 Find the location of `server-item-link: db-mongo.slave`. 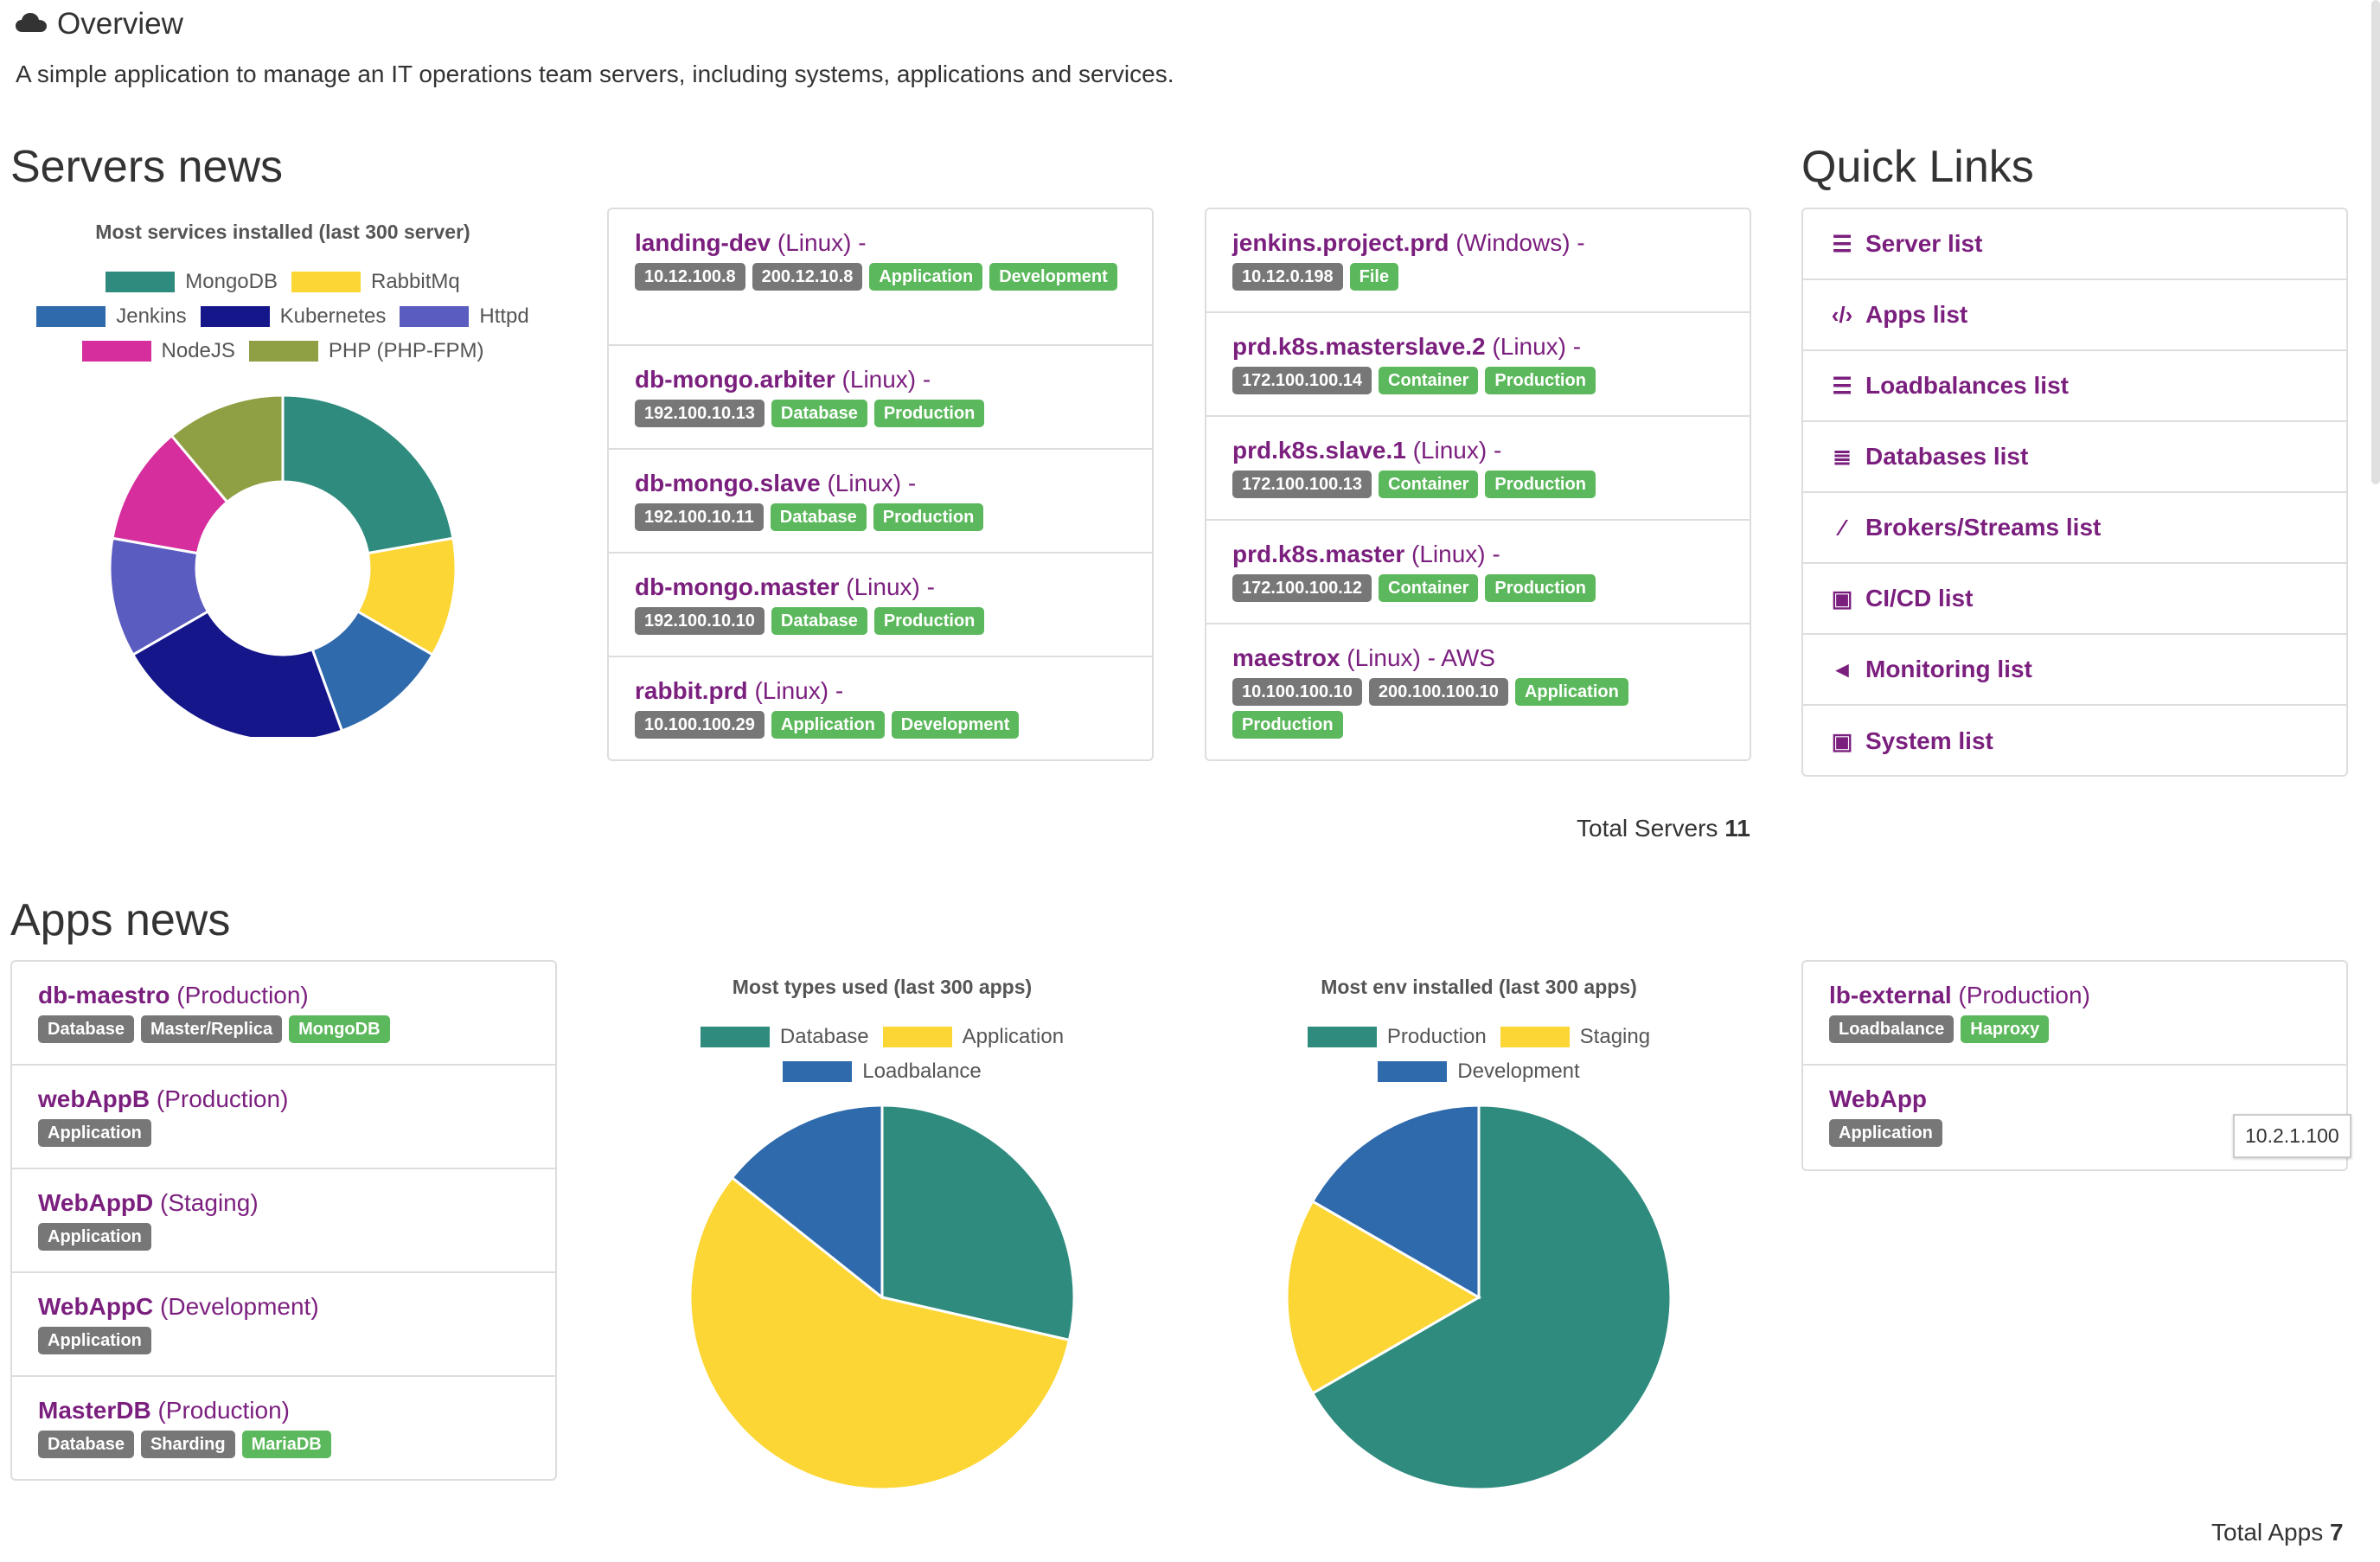

server-item-link: db-mongo.slave is located at coordinates (728, 483).